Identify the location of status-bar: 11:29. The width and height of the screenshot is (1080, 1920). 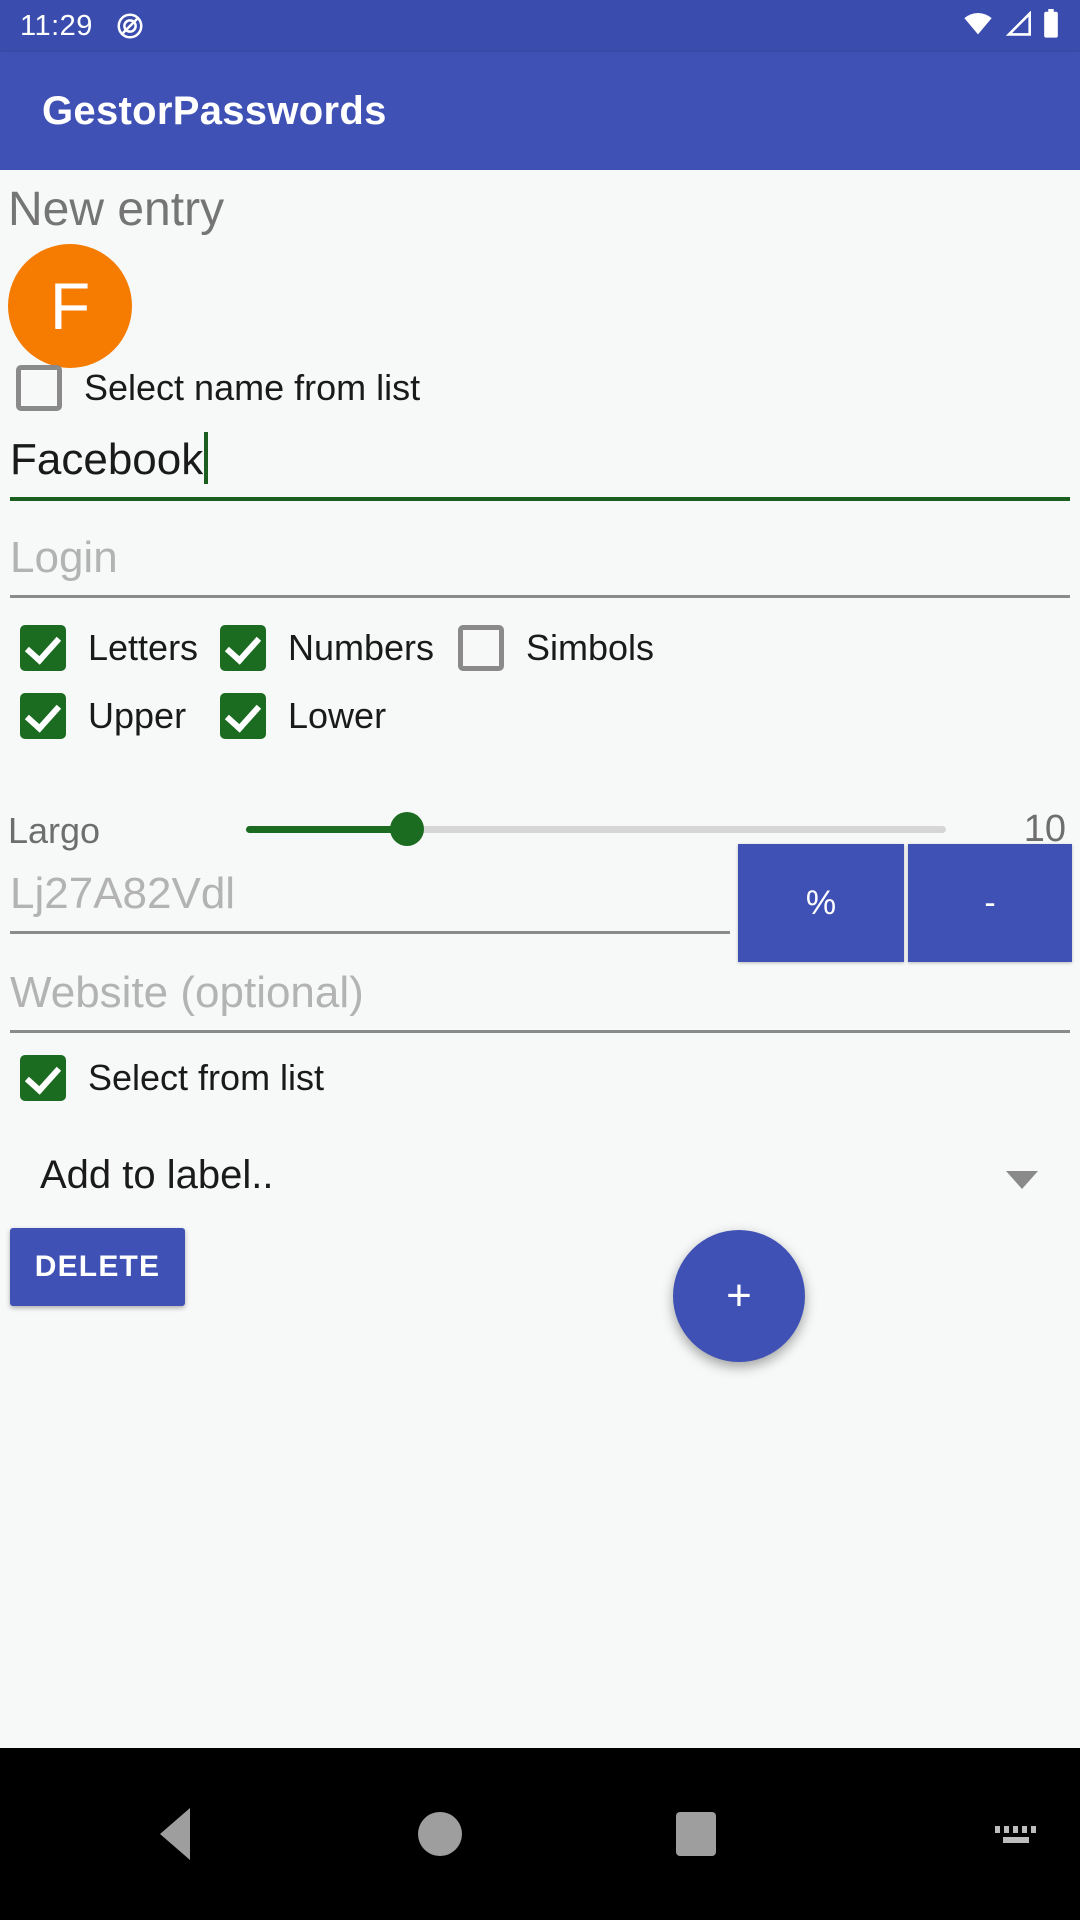
(540, 26).